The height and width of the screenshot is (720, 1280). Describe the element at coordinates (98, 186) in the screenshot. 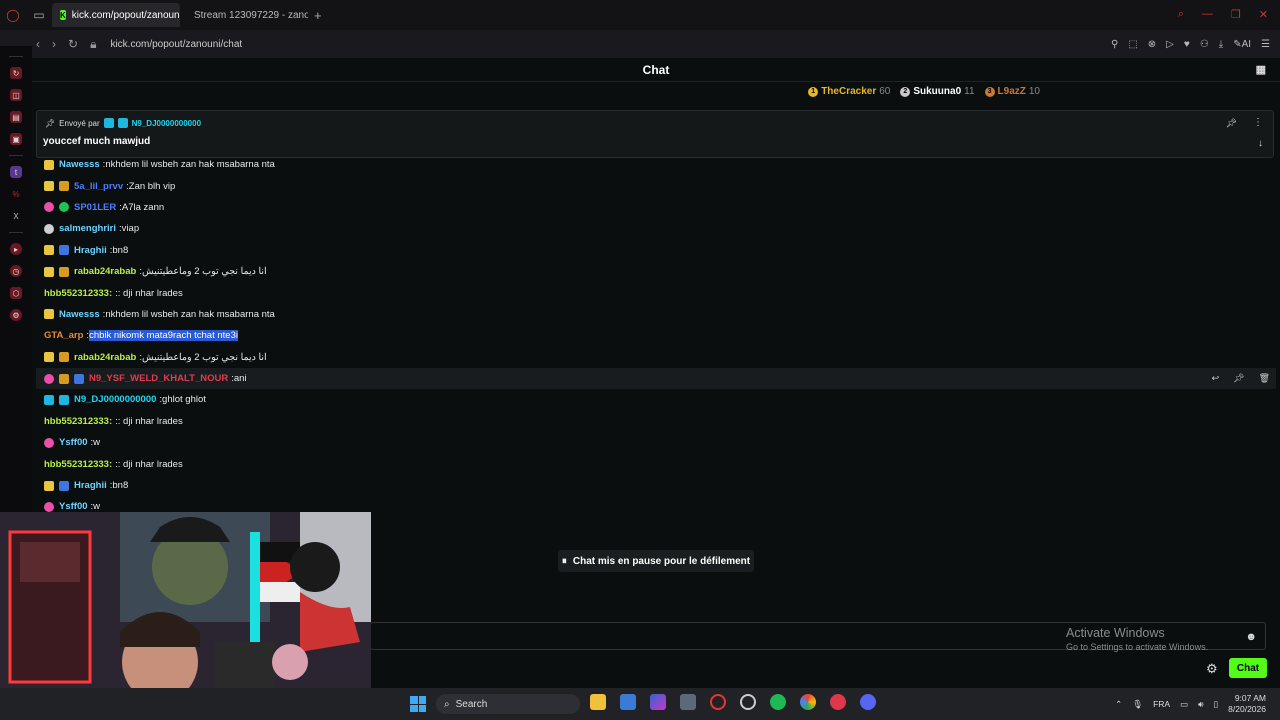

I see `chat-username: 5a_lil_prvv` at that location.